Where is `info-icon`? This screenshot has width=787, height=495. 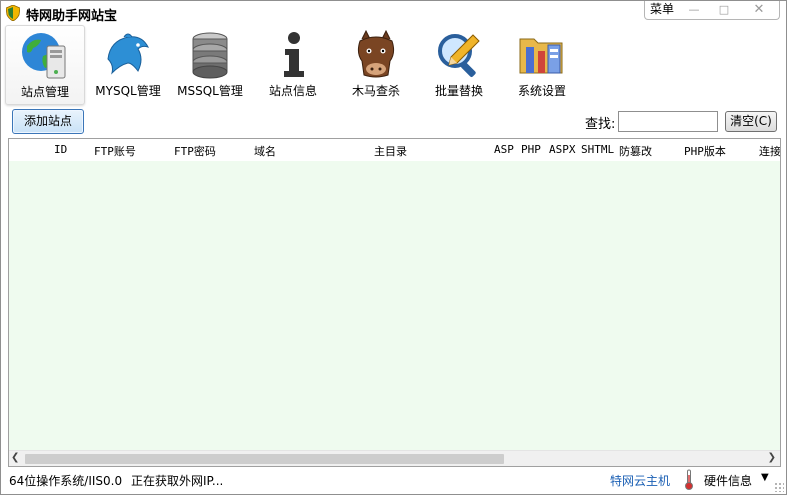 info-icon is located at coordinates (294, 54).